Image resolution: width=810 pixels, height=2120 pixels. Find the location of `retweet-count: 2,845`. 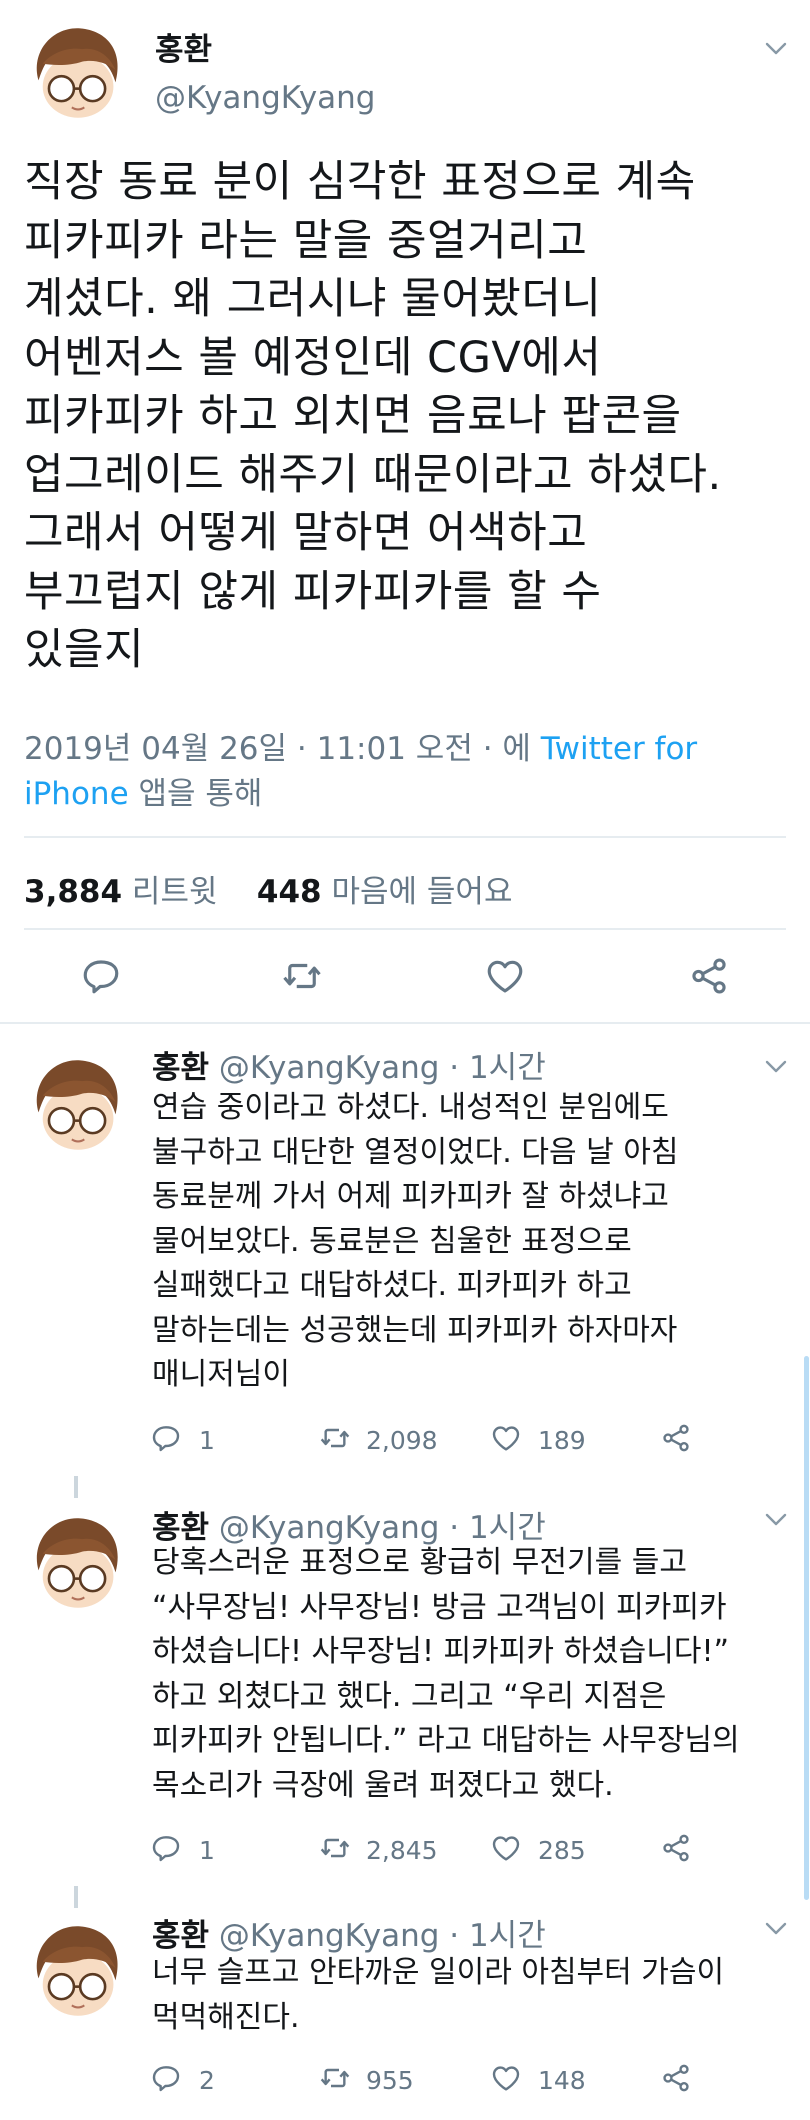

retweet-count: 2,845 is located at coordinates (402, 1850).